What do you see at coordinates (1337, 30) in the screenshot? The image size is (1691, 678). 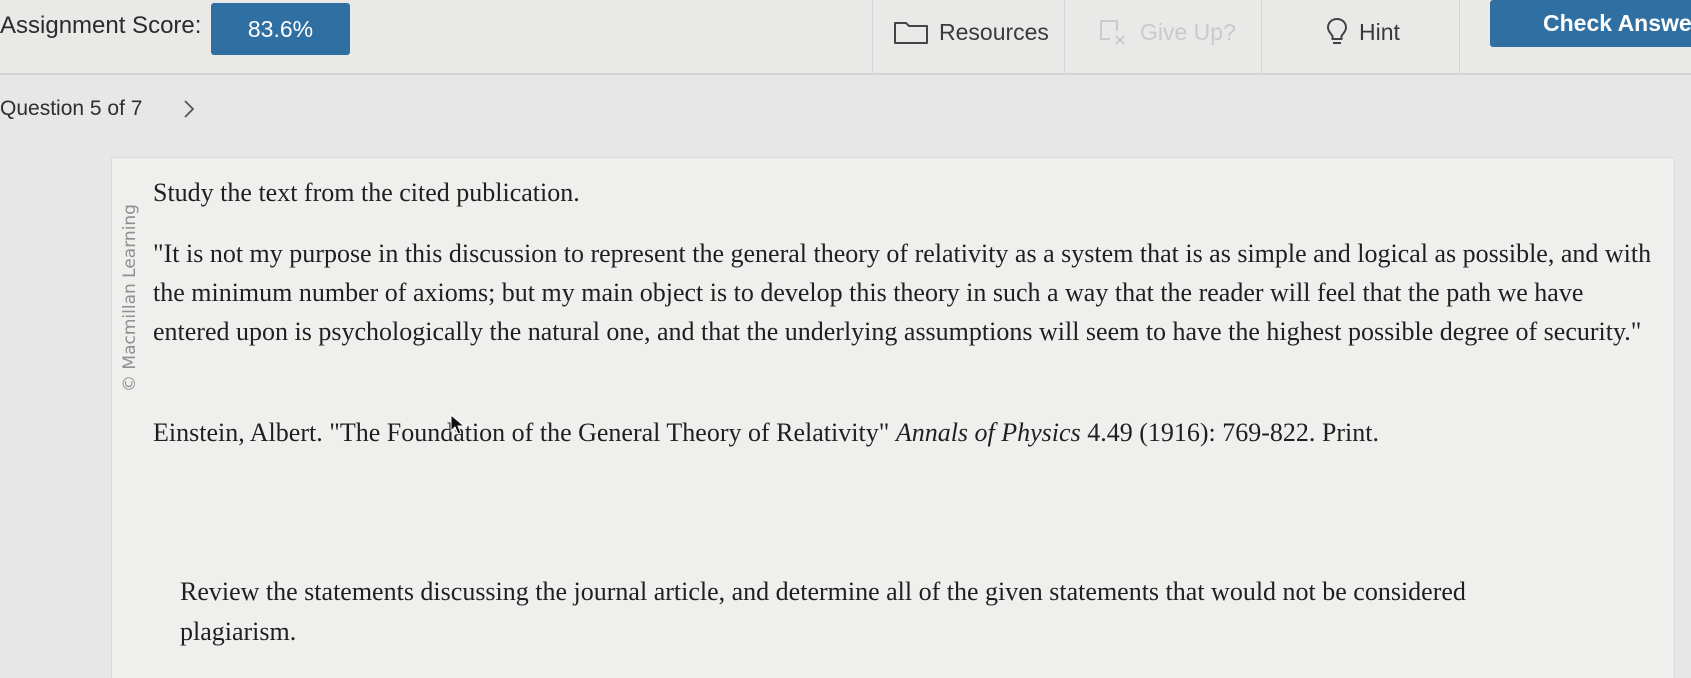 I see `lightbulb-icon` at bounding box center [1337, 30].